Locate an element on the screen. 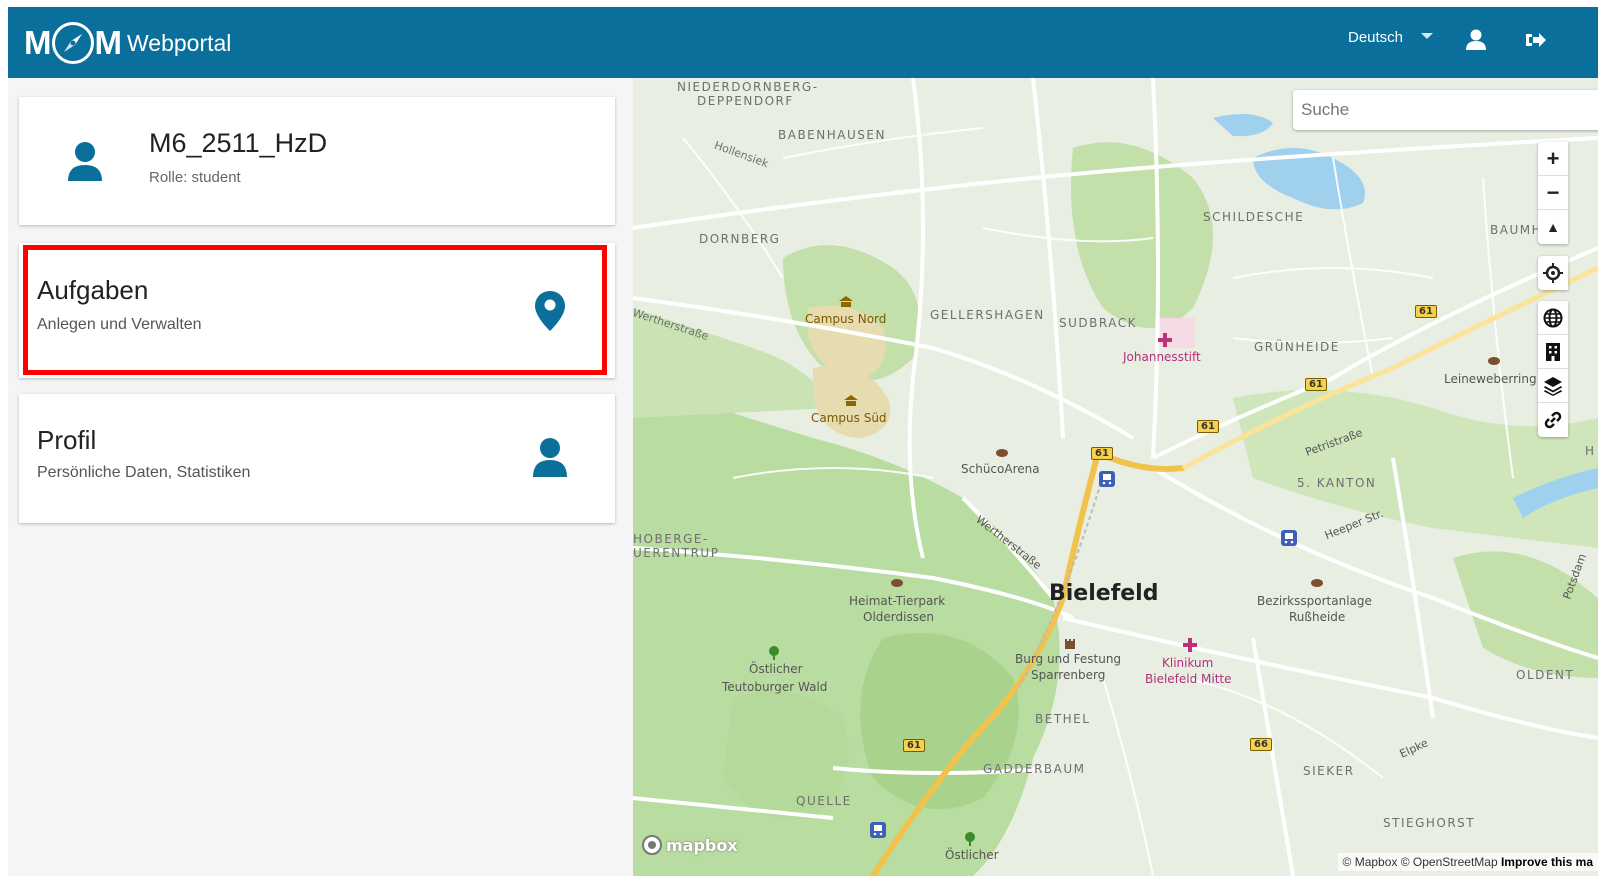 The height and width of the screenshot is (876, 1598). layers-icon is located at coordinates (1553, 386).